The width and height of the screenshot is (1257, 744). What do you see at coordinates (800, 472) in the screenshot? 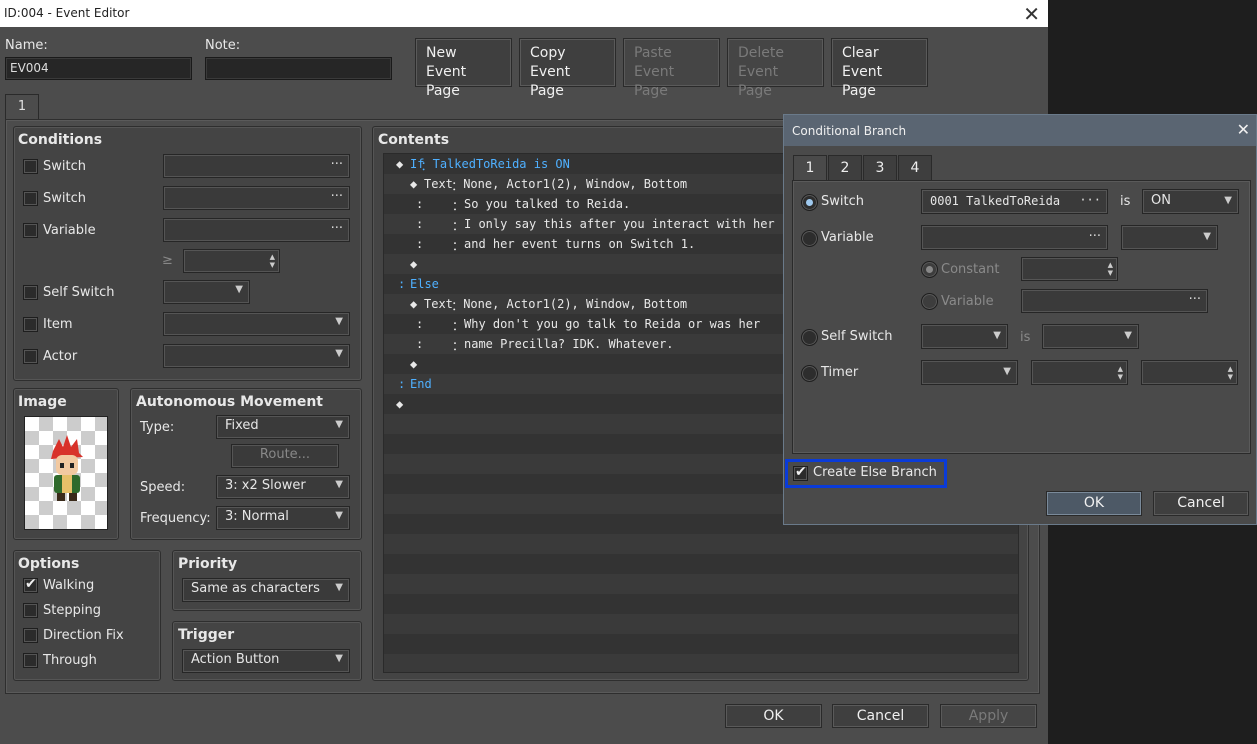
I see `create-else-branch-checkbox: ✔` at bounding box center [800, 472].